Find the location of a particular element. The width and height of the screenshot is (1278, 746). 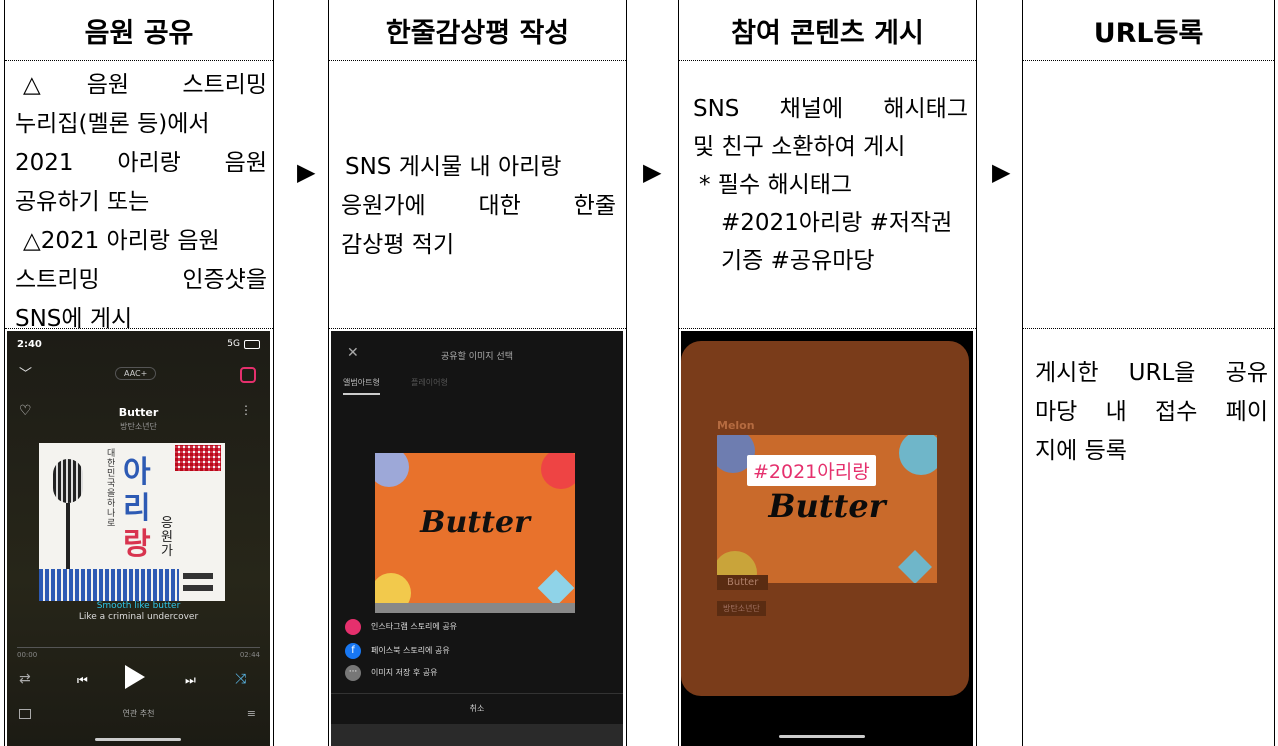

desc-line: △2021 아리랑 음원 is located at coordinates (121, 241).